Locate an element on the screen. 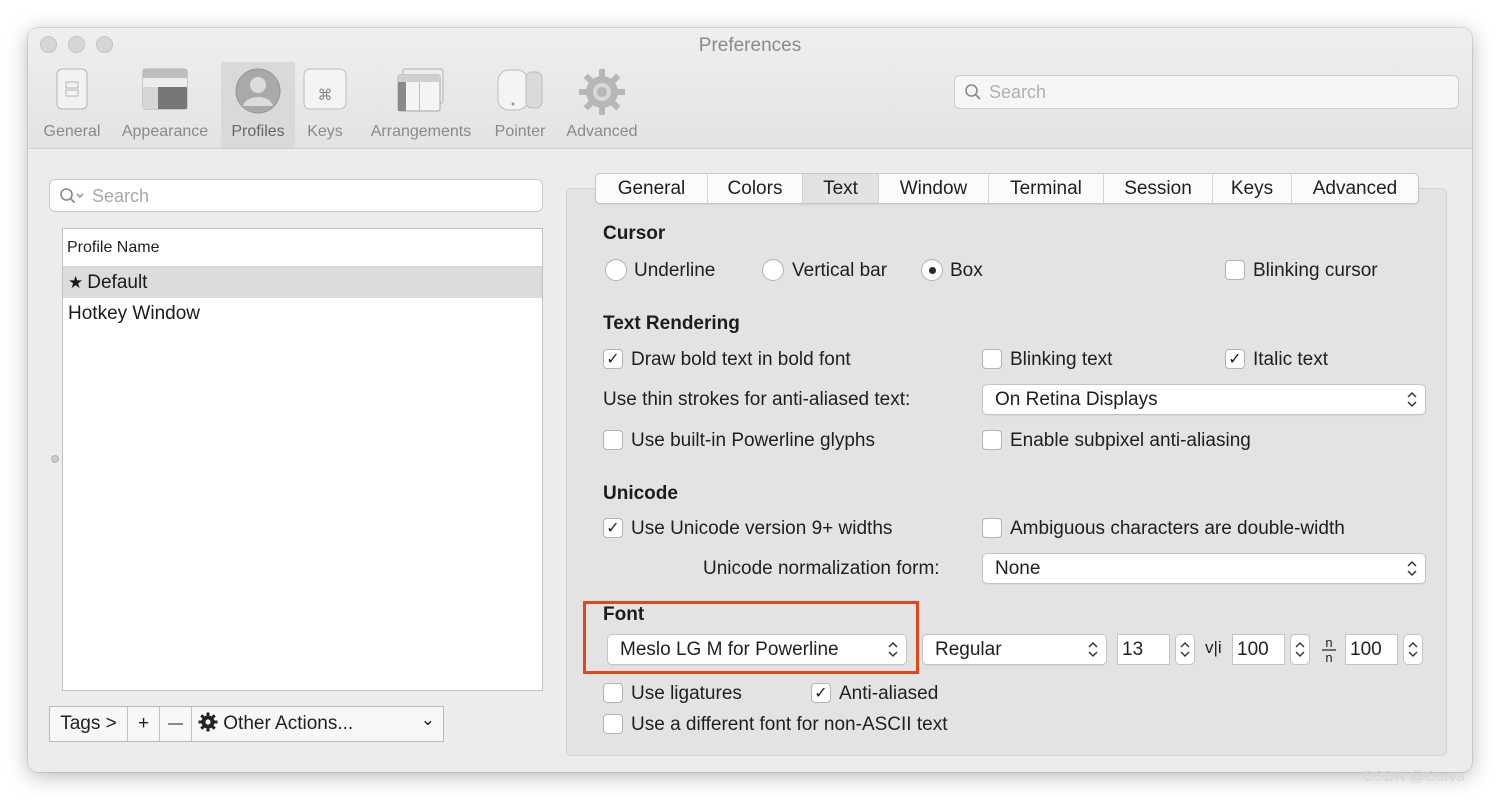  other-actions-menu: Other Actions... ⌄ is located at coordinates (317, 724).